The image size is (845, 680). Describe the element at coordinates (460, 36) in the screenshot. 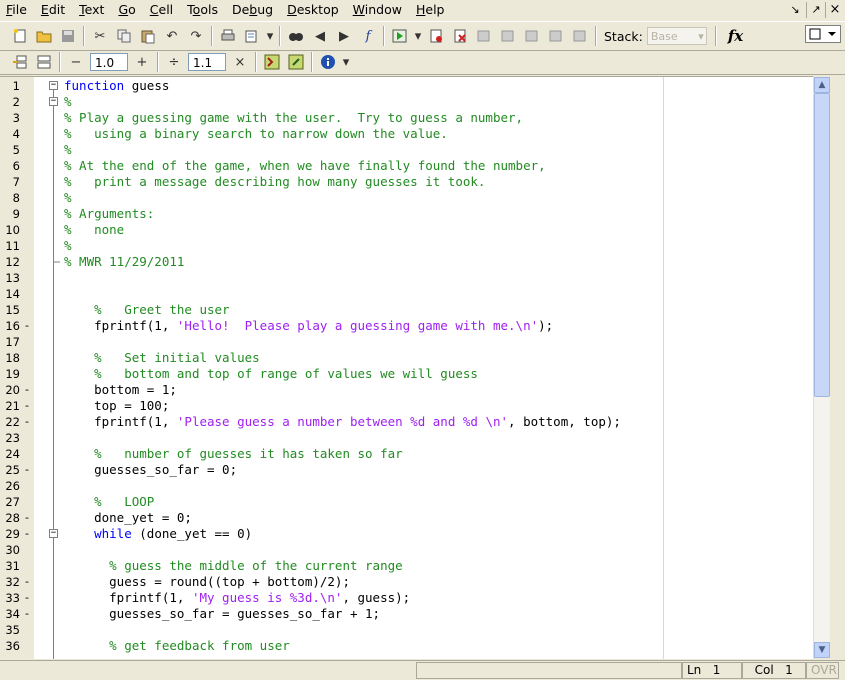

I see `clear-breakpoints-icon` at that location.